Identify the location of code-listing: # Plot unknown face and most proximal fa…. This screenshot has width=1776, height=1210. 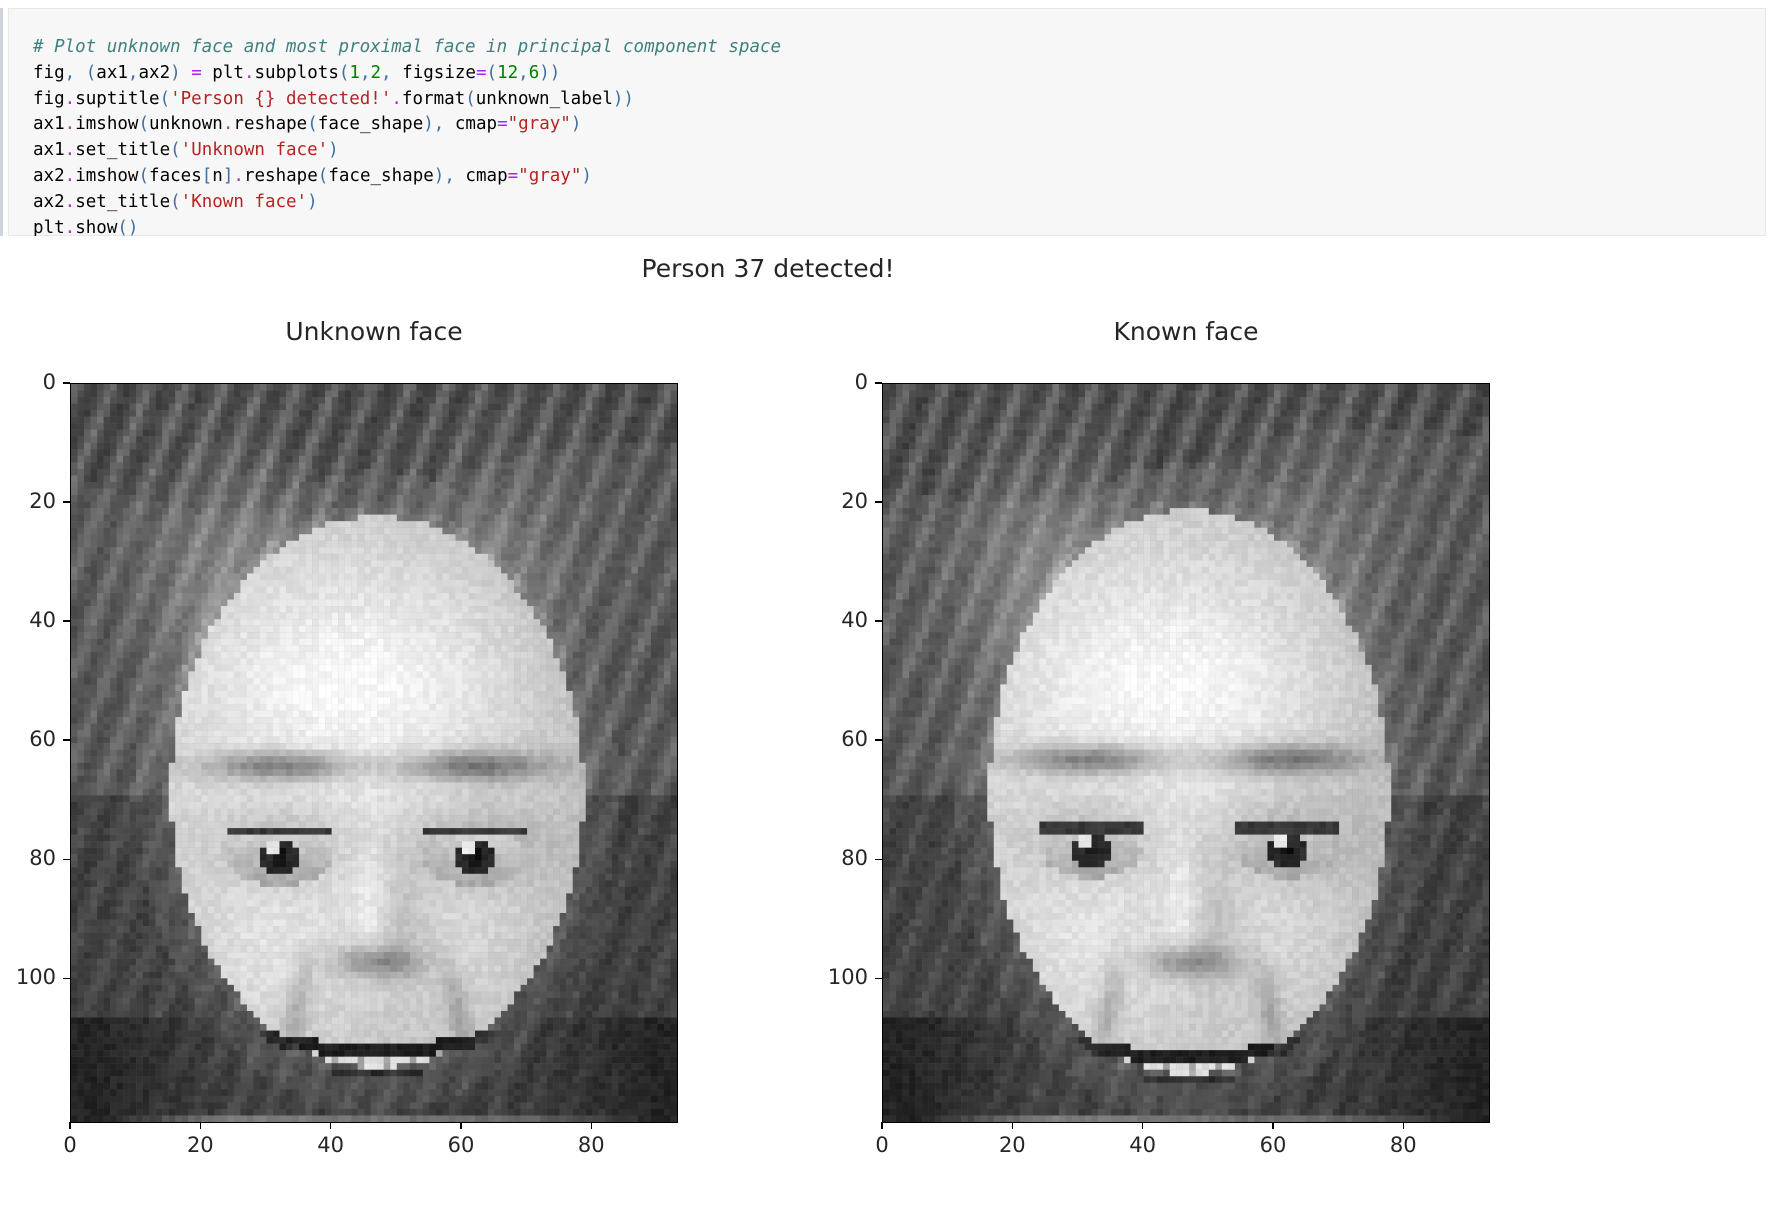
(407, 138).